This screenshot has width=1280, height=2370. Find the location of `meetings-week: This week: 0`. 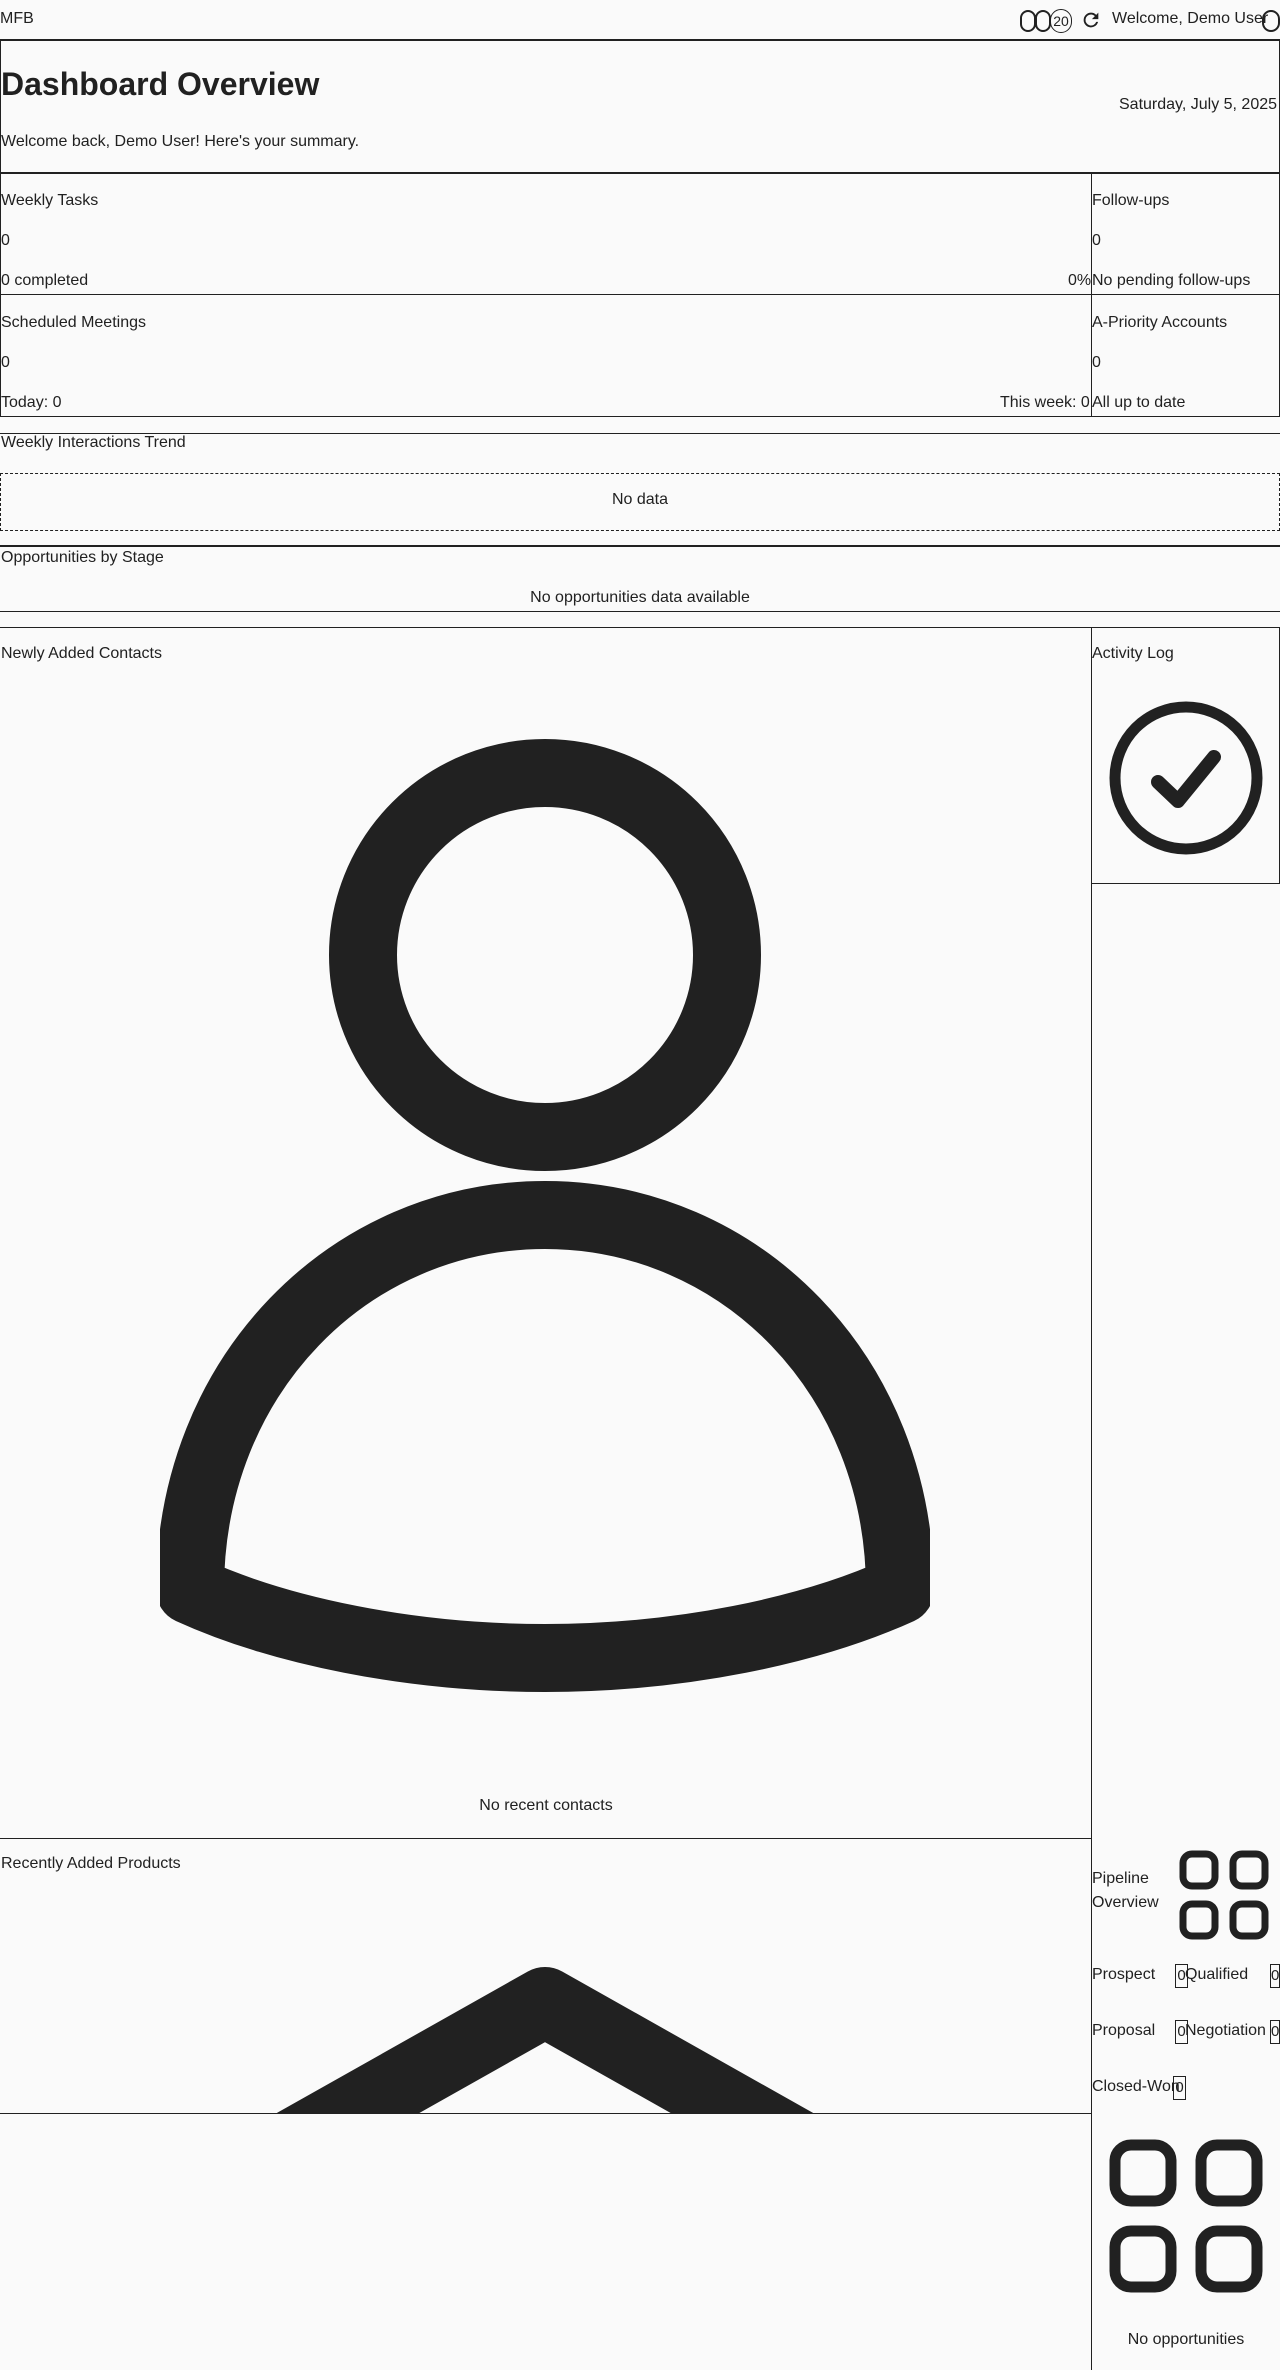

meetings-week: This week: 0 is located at coordinates (1045, 402).